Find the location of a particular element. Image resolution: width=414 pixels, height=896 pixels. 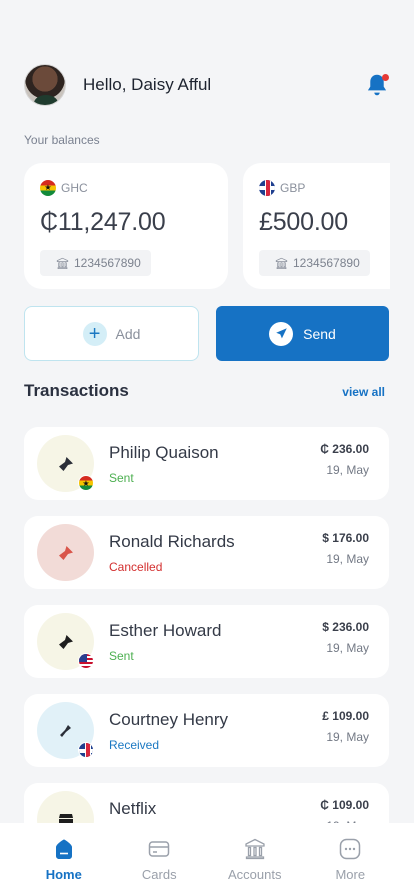

transactions-heading: Transactions is located at coordinates (76, 390).